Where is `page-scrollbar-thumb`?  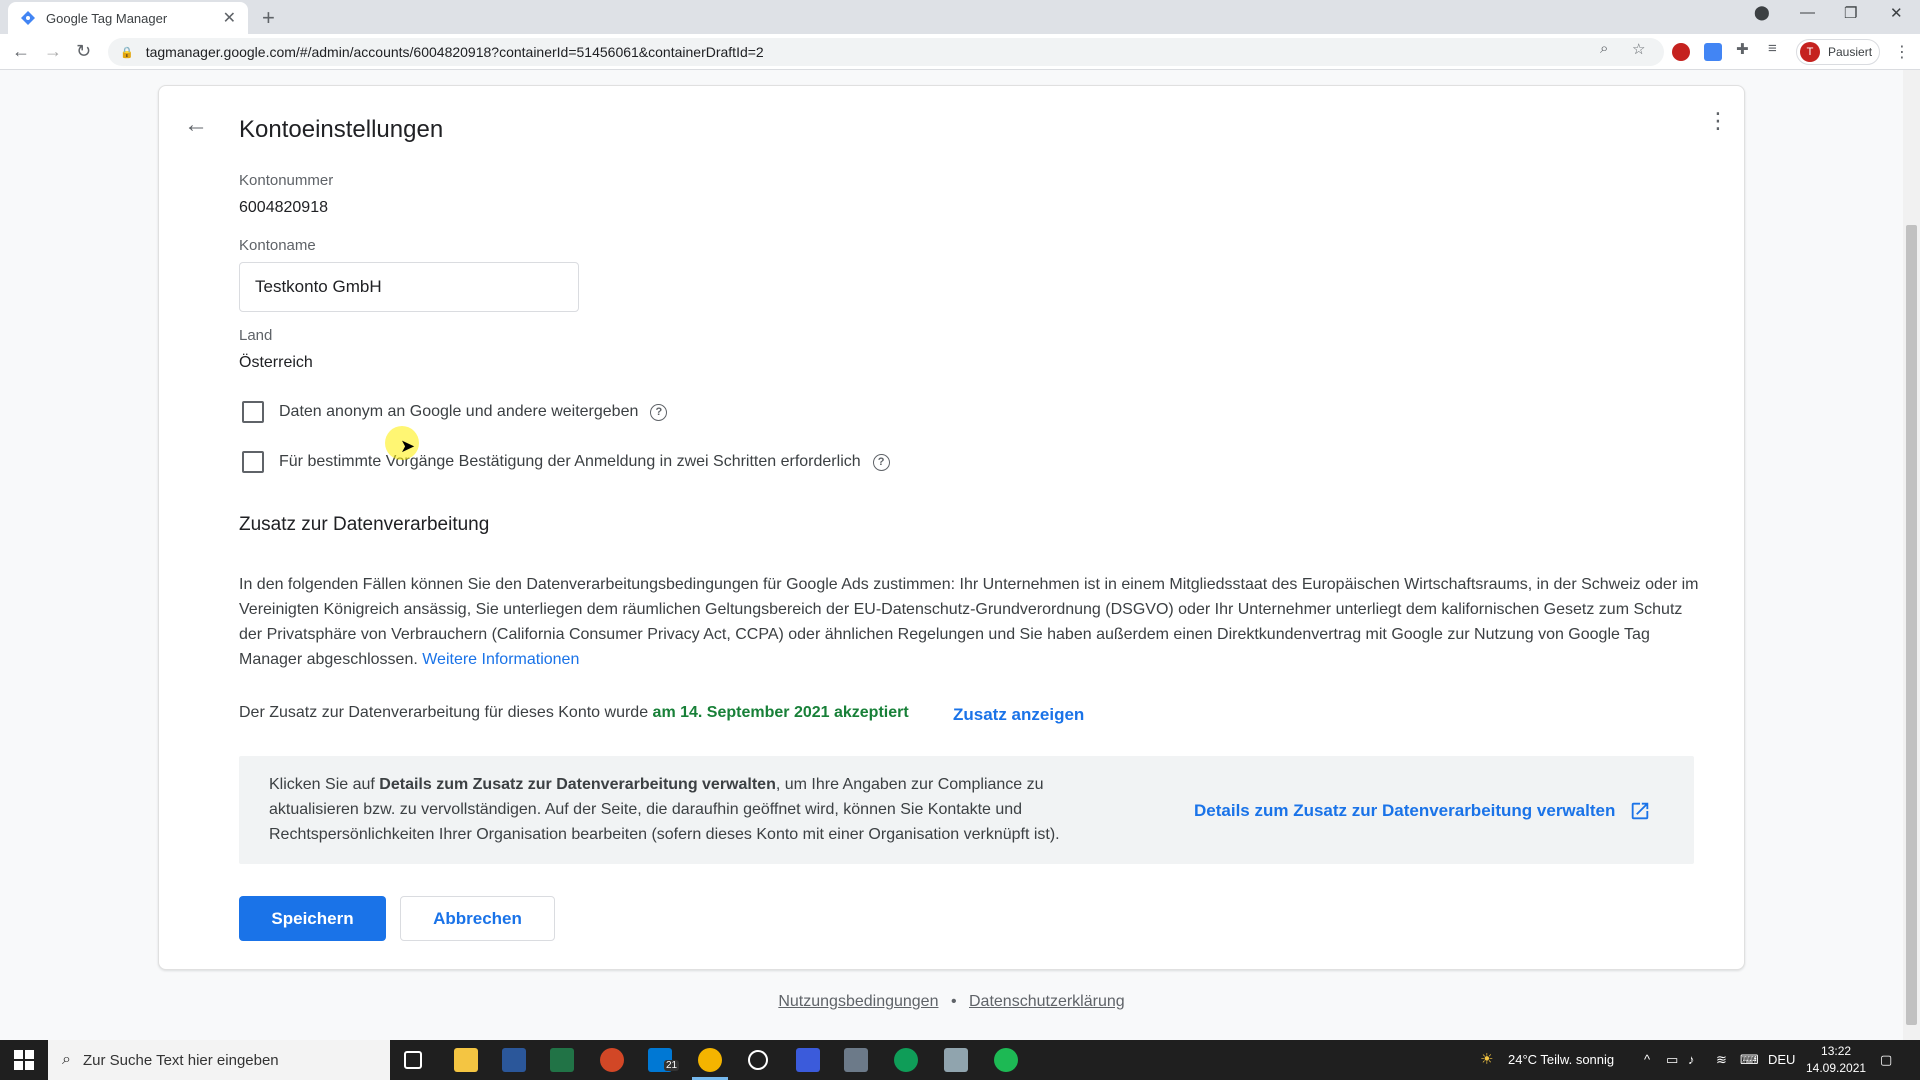 page-scrollbar-thumb is located at coordinates (1911, 625).